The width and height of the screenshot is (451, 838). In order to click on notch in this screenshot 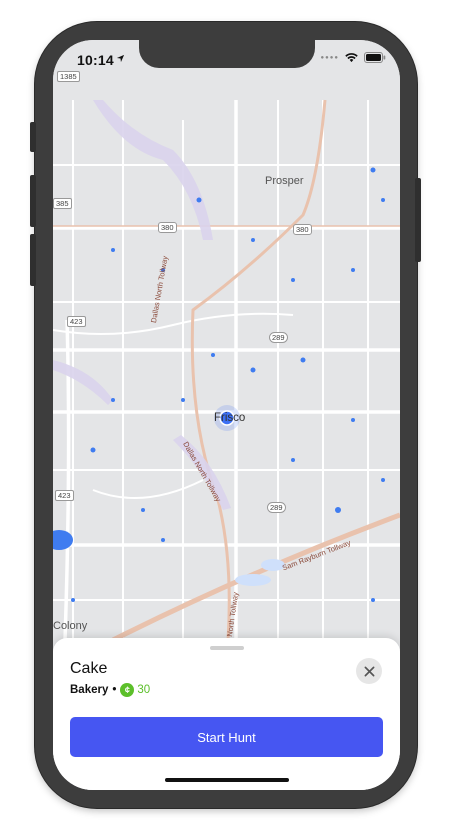, I will do `click(227, 54)`.